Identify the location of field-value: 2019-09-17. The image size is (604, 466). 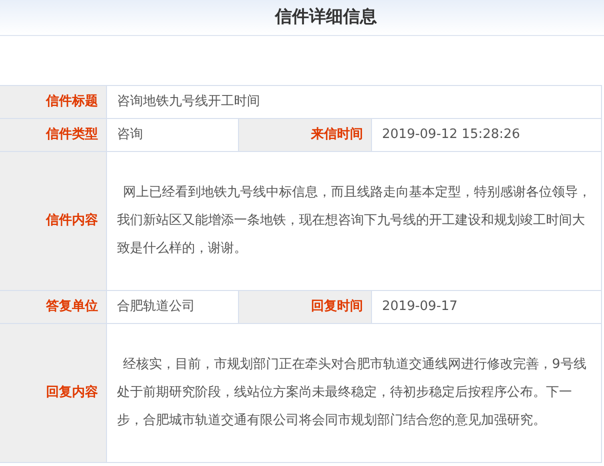
(487, 307).